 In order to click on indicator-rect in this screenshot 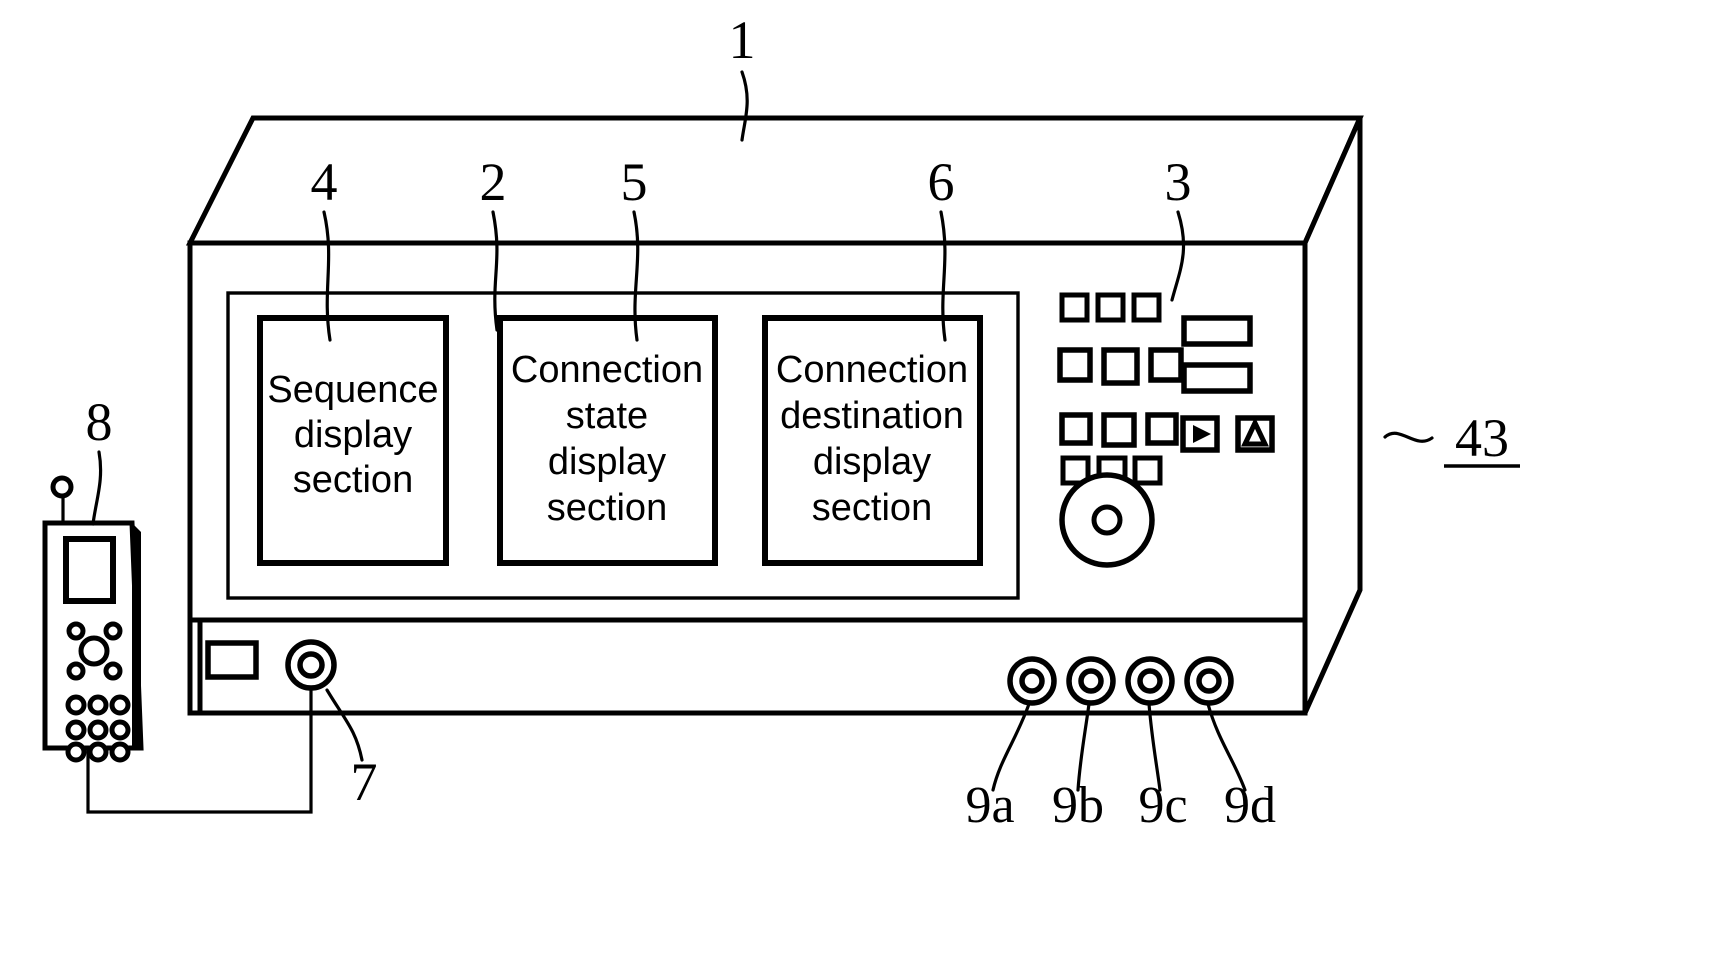, I will do `click(232, 660)`.